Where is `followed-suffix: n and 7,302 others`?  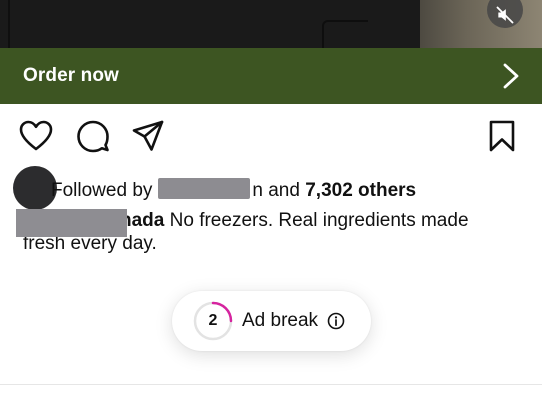 followed-suffix: n and 7,302 others is located at coordinates (334, 191).